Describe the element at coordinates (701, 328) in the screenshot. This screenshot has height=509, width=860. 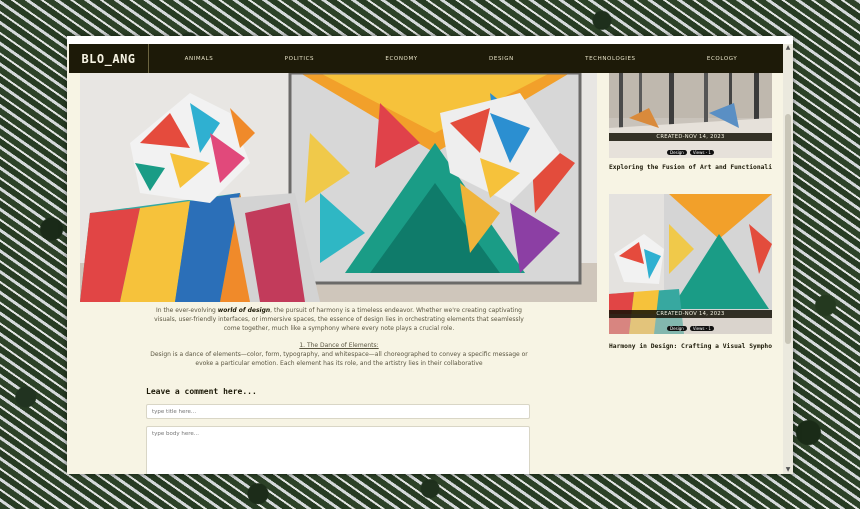
I see `card-2-views: Views - 1` at that location.